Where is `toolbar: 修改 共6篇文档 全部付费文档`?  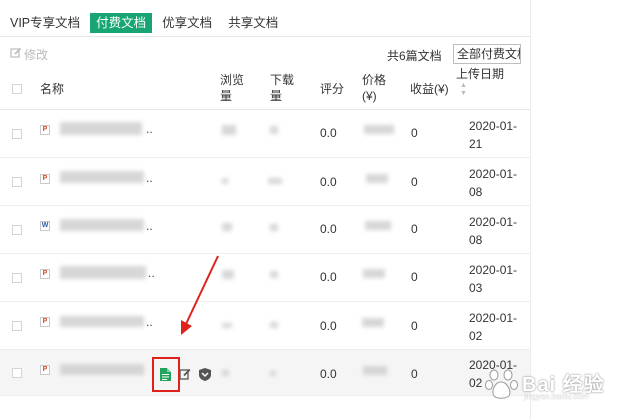 toolbar: 修改 共6篇文档 全部付费文档 is located at coordinates (265, 54).